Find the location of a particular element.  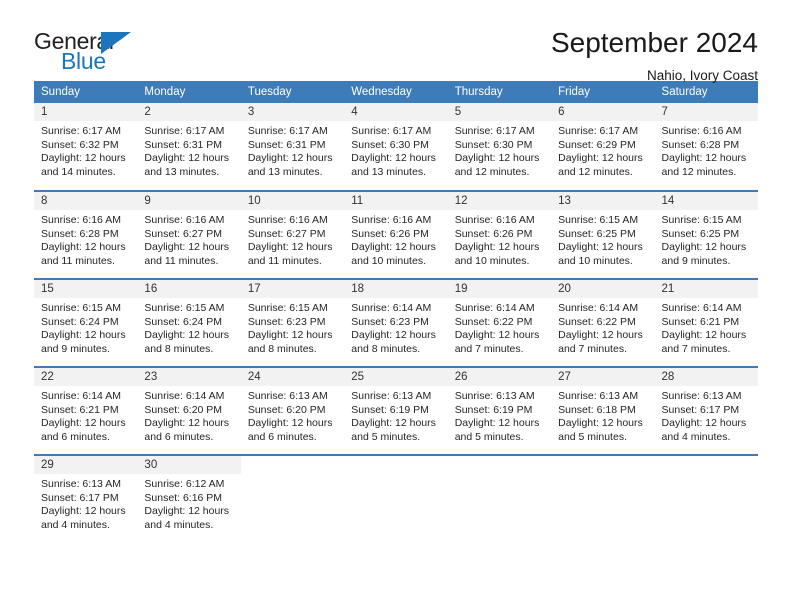

sunset-text: Sunset: 6:25 PM is located at coordinates (700, 233).